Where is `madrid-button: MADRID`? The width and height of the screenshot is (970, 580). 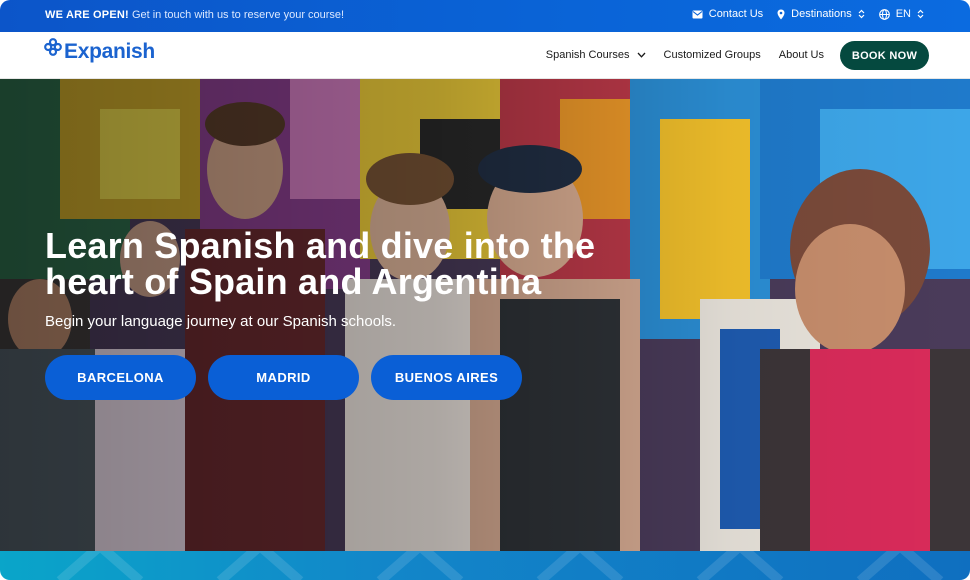
madrid-button: MADRID is located at coordinates (283, 377).